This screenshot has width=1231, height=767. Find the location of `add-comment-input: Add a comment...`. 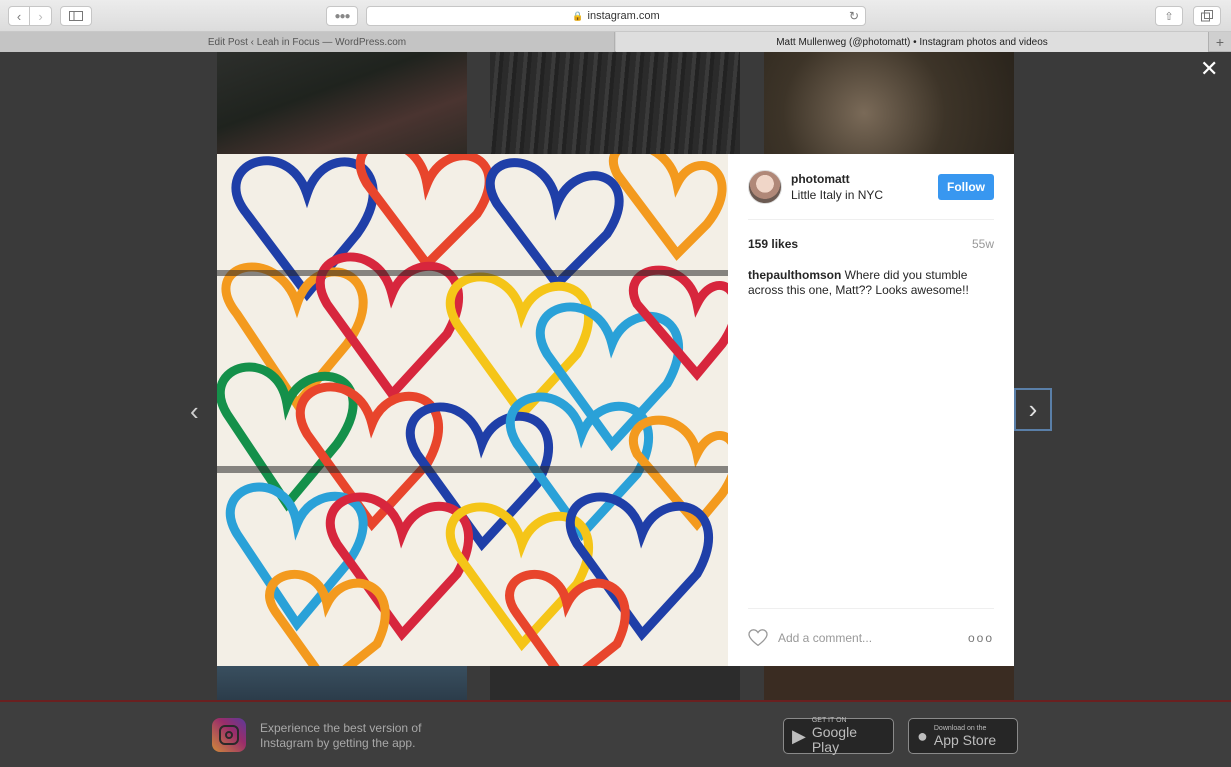

add-comment-input: Add a comment... is located at coordinates (873, 638).